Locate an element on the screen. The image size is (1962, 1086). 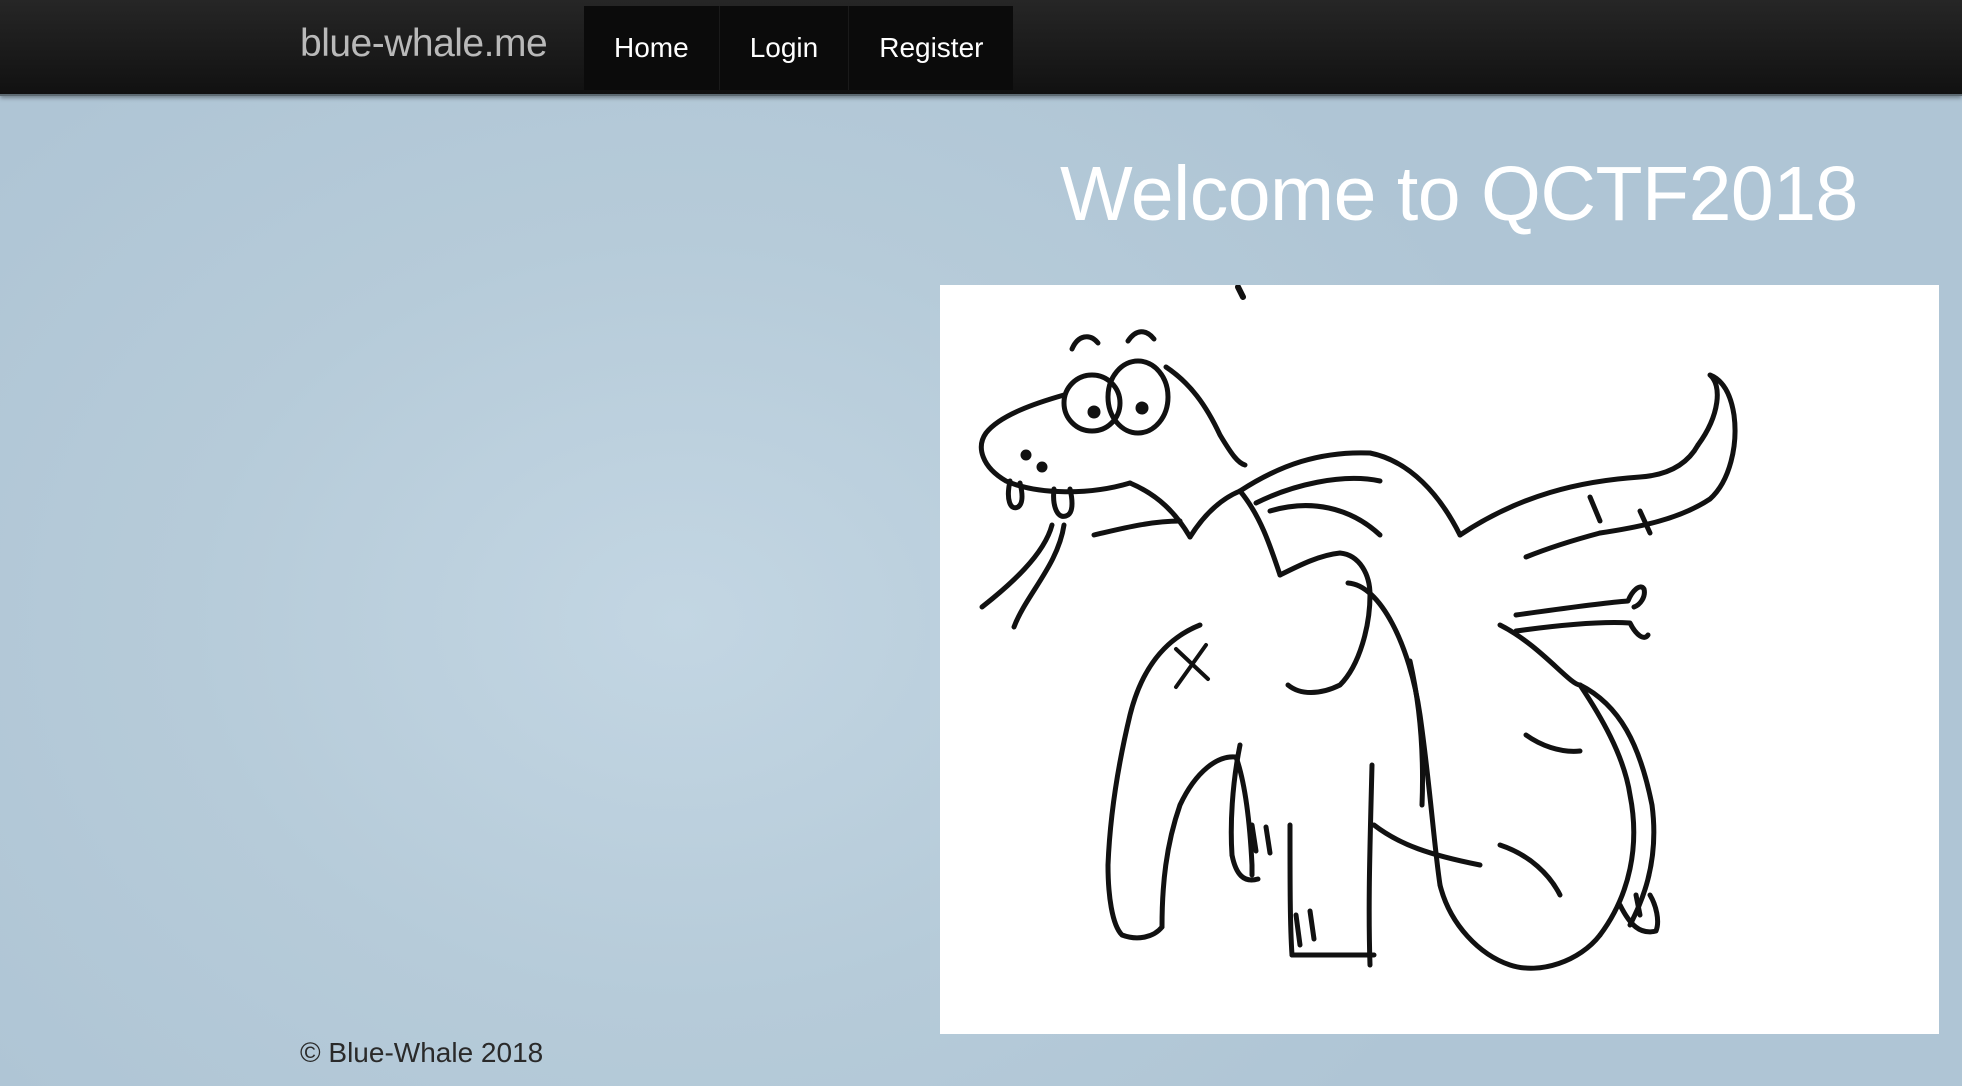
nav-home-link: Home is located at coordinates (651, 48).